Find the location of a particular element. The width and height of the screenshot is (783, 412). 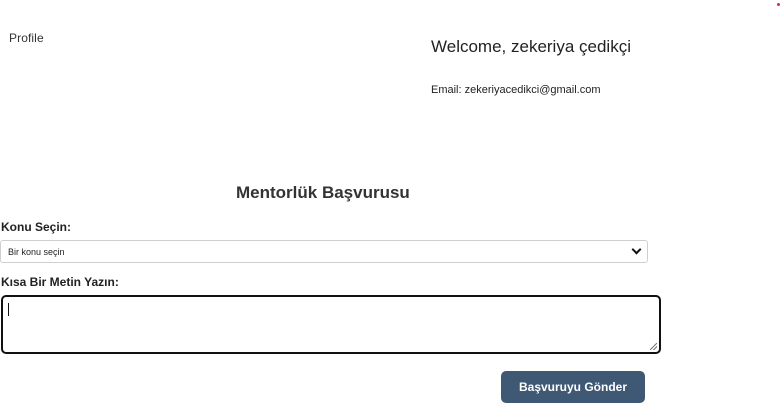

submit-application-button: Başvuruyu Gönder is located at coordinates (573, 387).